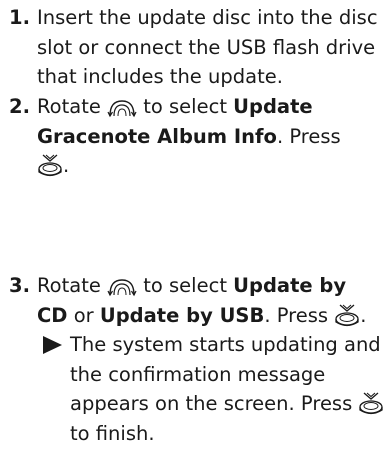 The height and width of the screenshot is (452, 387). What do you see at coordinates (225, 344) in the screenshot?
I see `result-line: The system starts updating and` at bounding box center [225, 344].